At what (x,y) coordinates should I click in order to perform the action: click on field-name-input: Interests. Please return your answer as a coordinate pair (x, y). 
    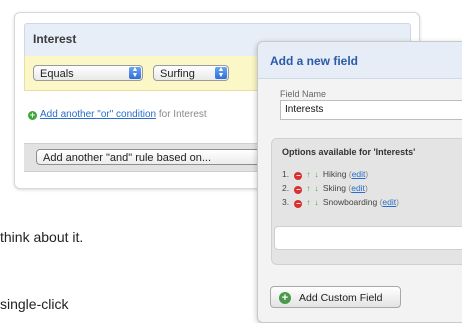
    Looking at the image, I should click on (371, 110).